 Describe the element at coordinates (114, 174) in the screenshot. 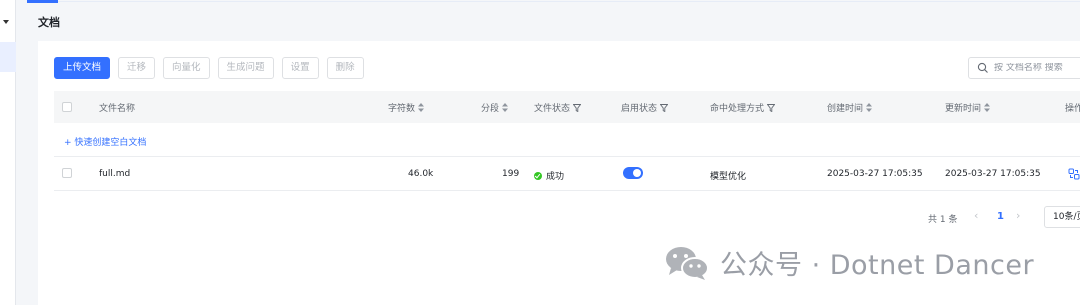

I see `cell-file-name: full.md` at that location.